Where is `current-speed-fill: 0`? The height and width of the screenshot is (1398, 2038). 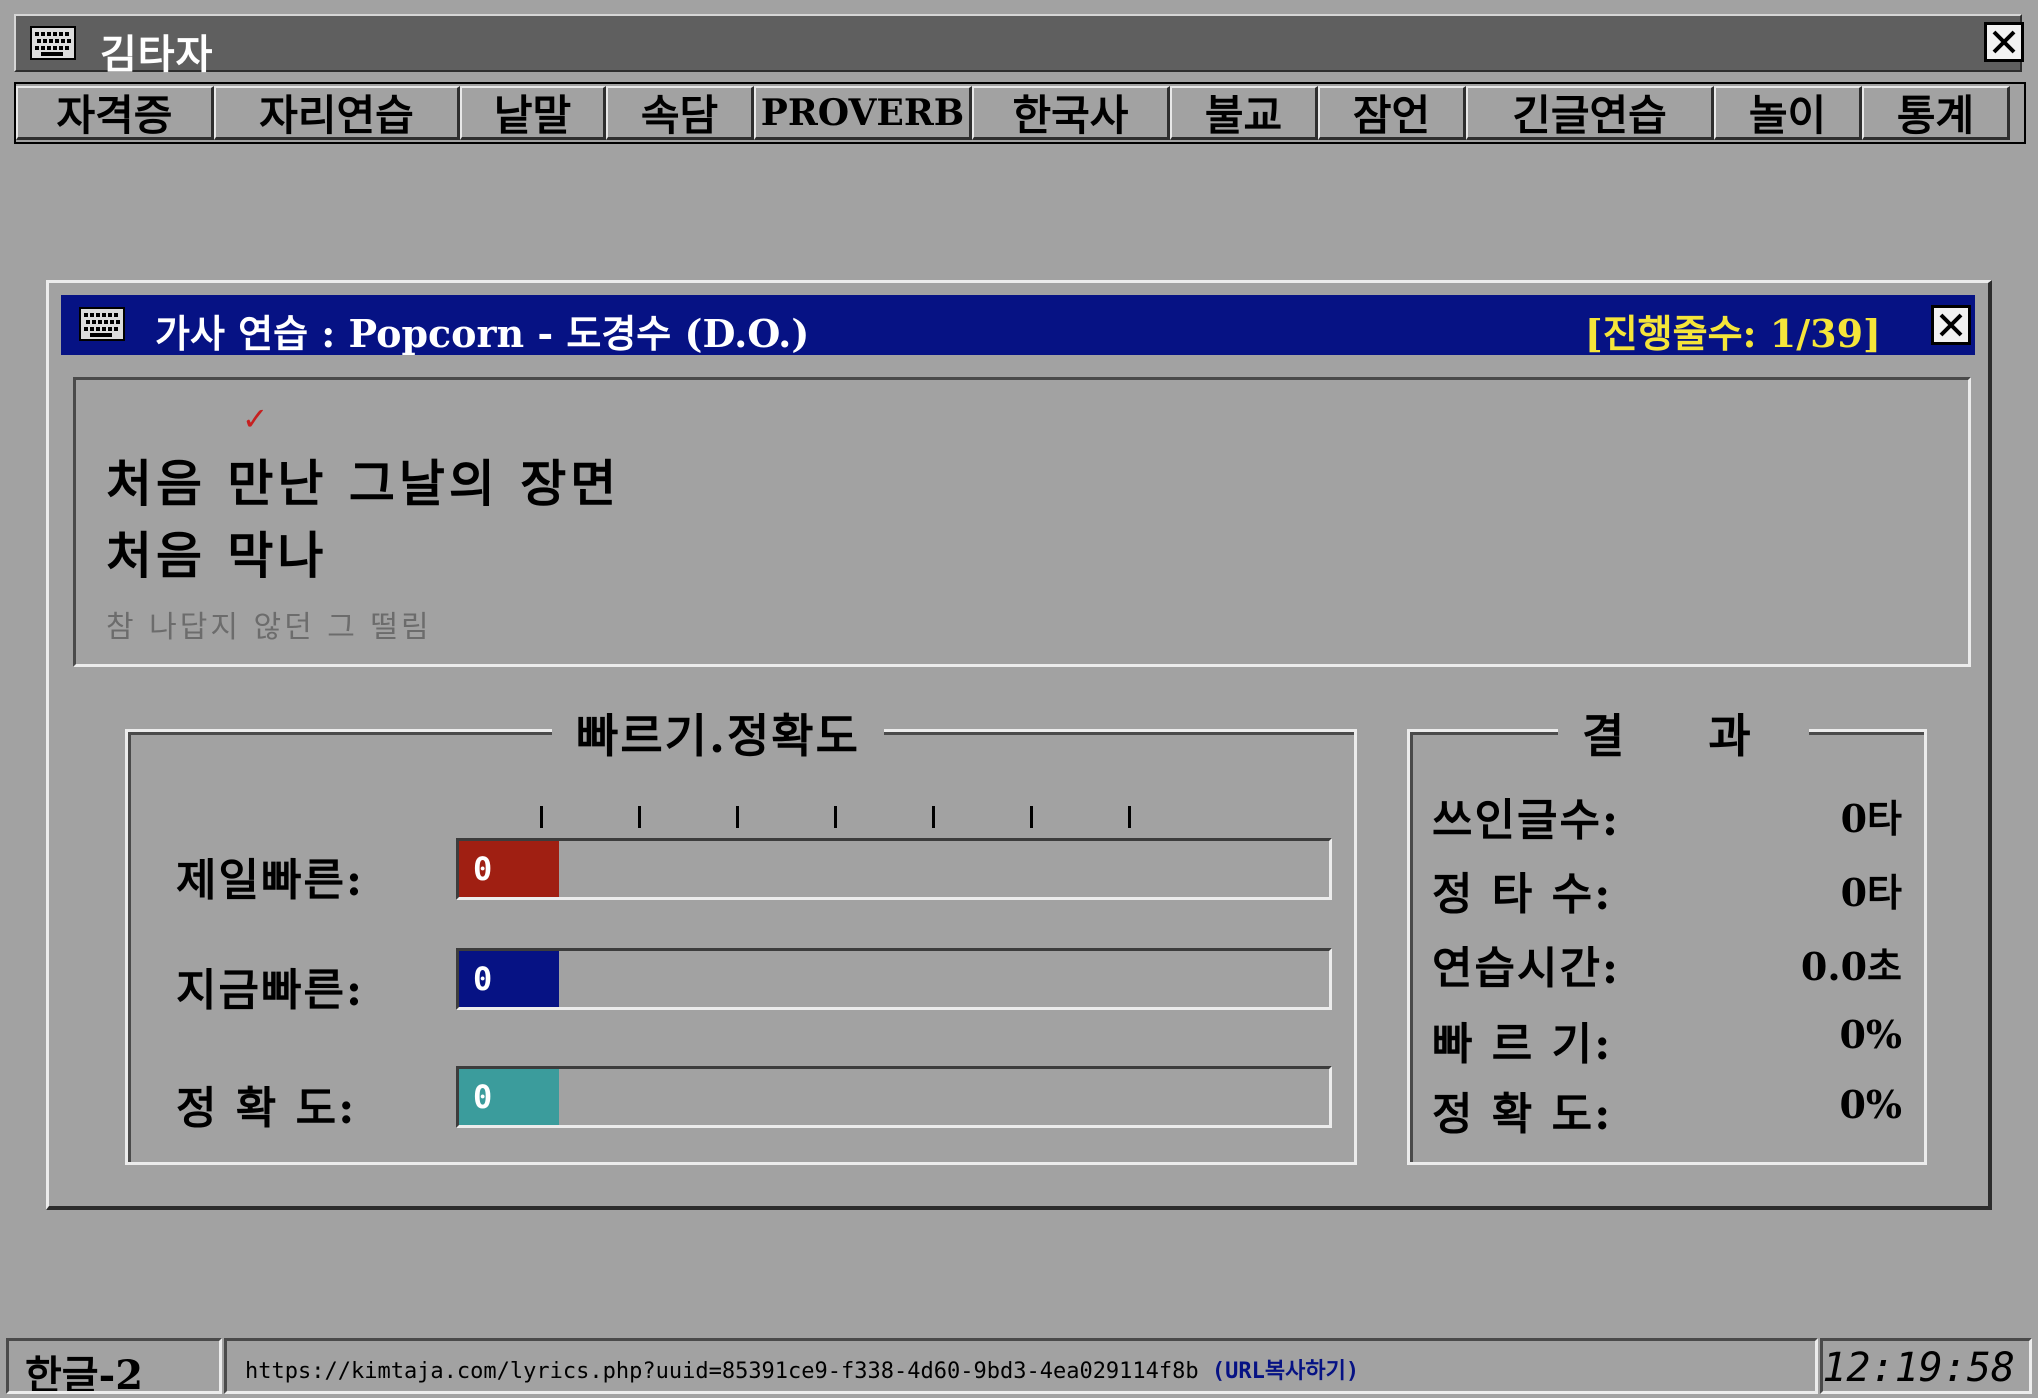 current-speed-fill: 0 is located at coordinates (509, 979).